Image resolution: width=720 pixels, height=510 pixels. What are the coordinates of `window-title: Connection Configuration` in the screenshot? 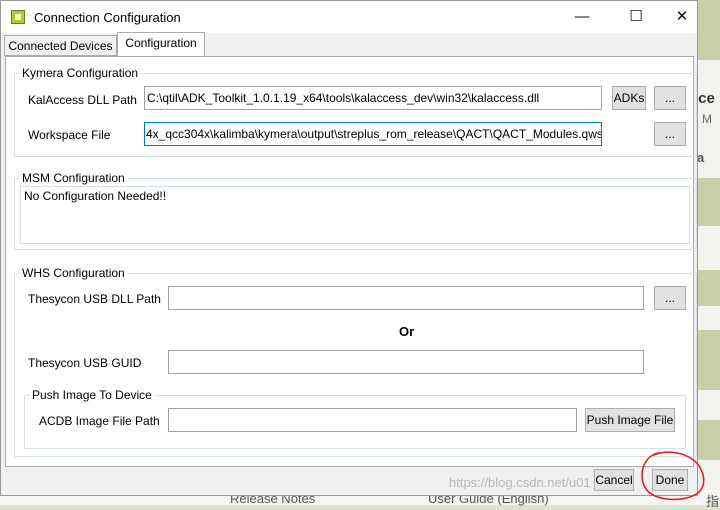 It's located at (107, 17).